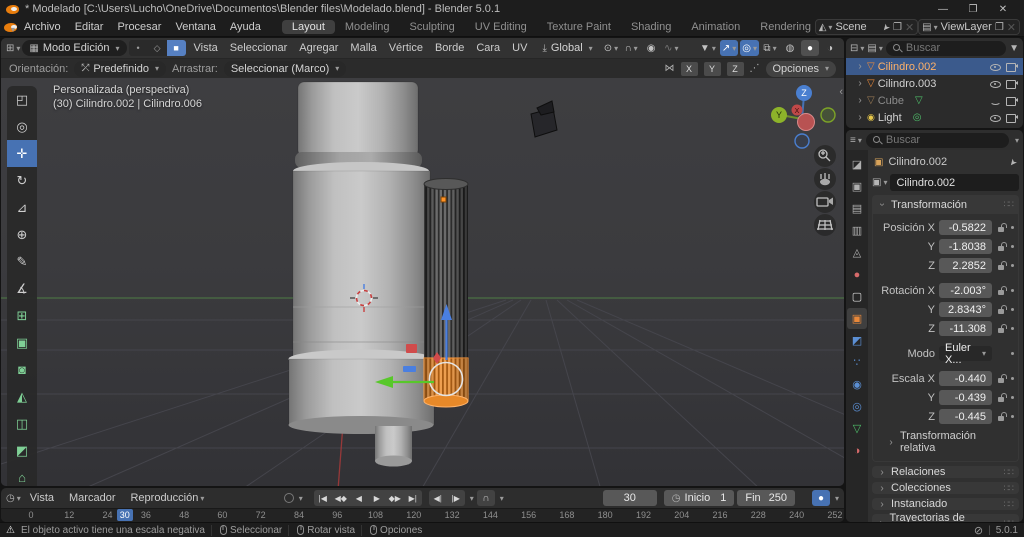 This screenshot has width=1024, height=537. What do you see at coordinates (22, 396) in the screenshot?
I see `tool-bevel-button: ◭` at bounding box center [22, 396].